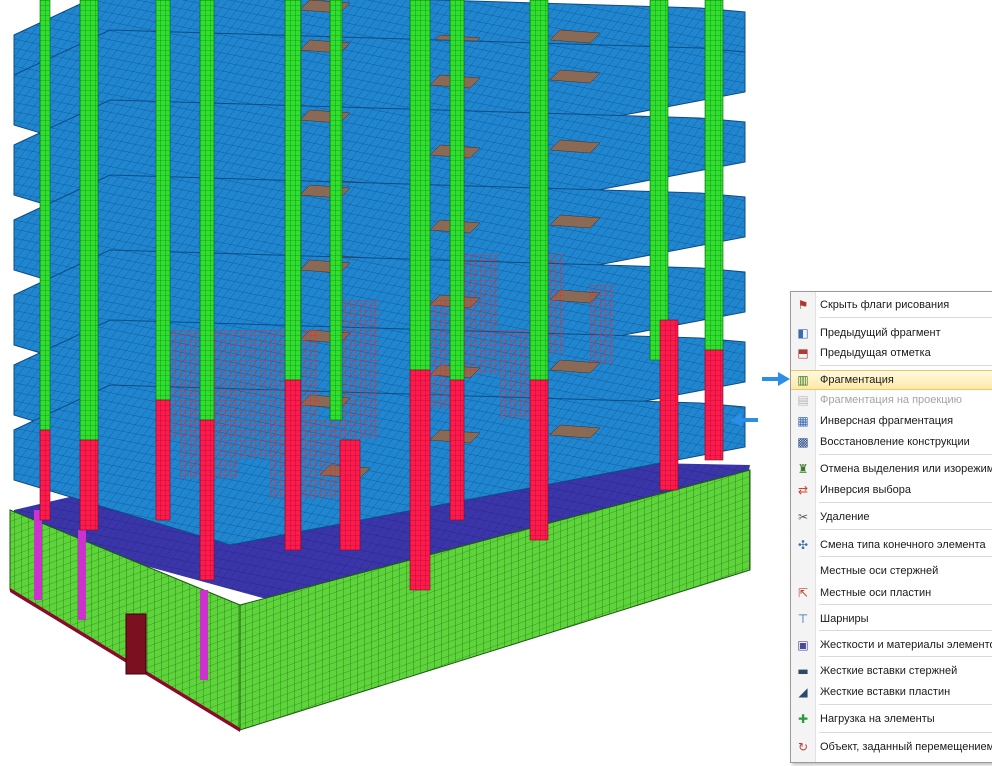 Image resolution: width=992 pixels, height=766 pixels. What do you see at coordinates (803, 571) in the screenshot?
I see `menu-item-icon-placeholder` at bounding box center [803, 571].